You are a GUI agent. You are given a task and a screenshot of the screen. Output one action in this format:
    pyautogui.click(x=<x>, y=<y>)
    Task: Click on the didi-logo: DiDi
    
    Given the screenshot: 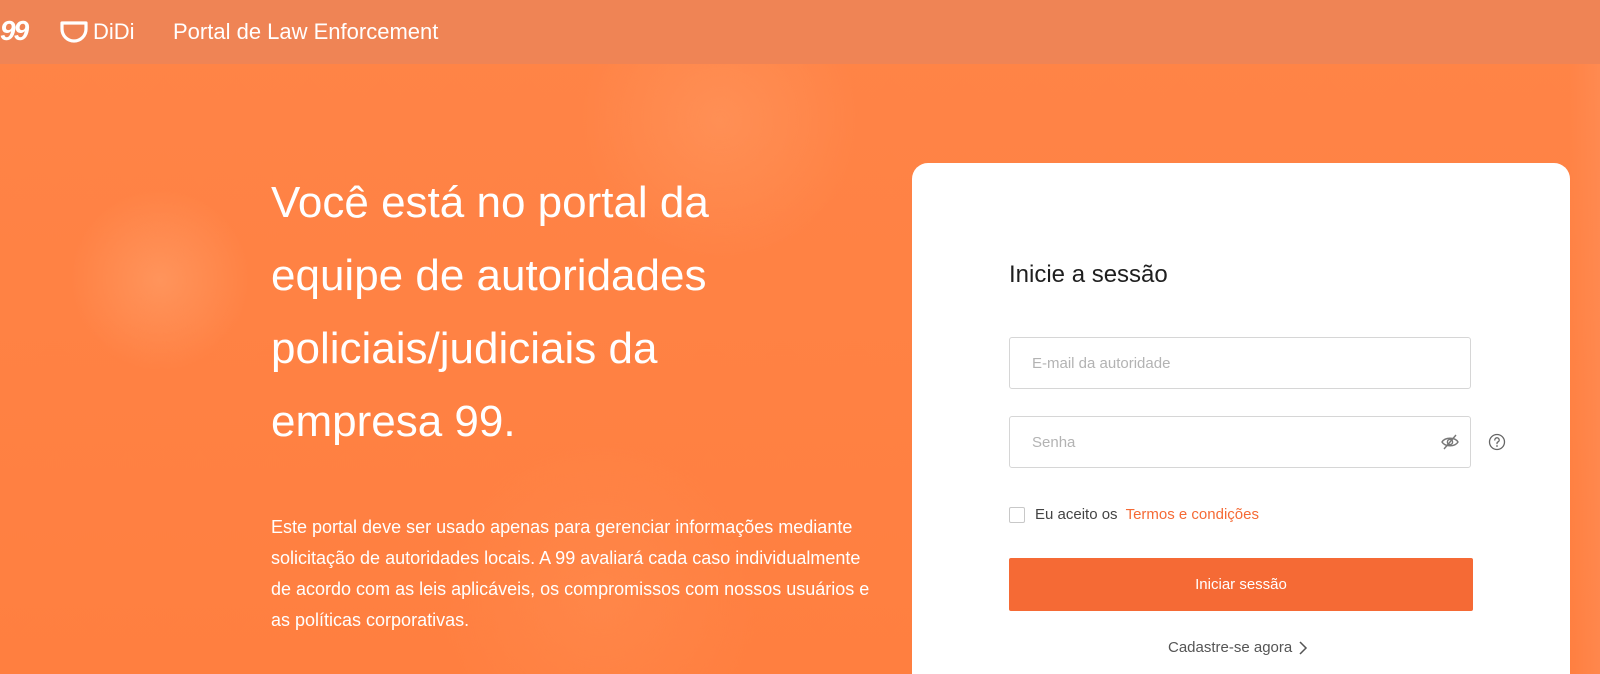 What is the action you would take?
    pyautogui.click(x=97, y=32)
    